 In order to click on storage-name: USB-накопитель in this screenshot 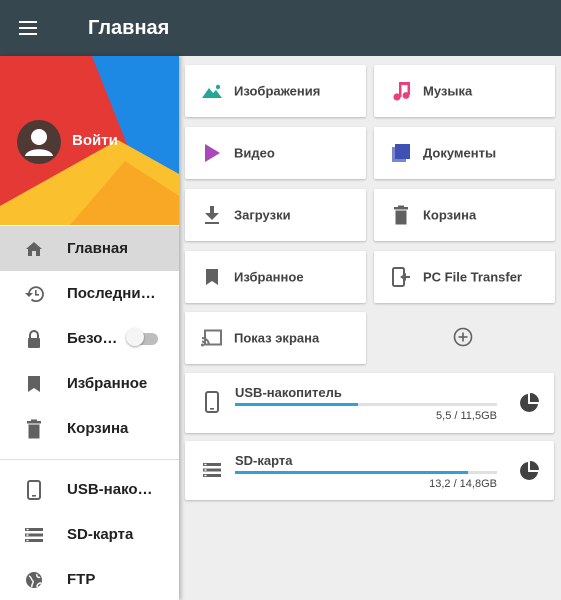, I will do `click(288, 392)`.